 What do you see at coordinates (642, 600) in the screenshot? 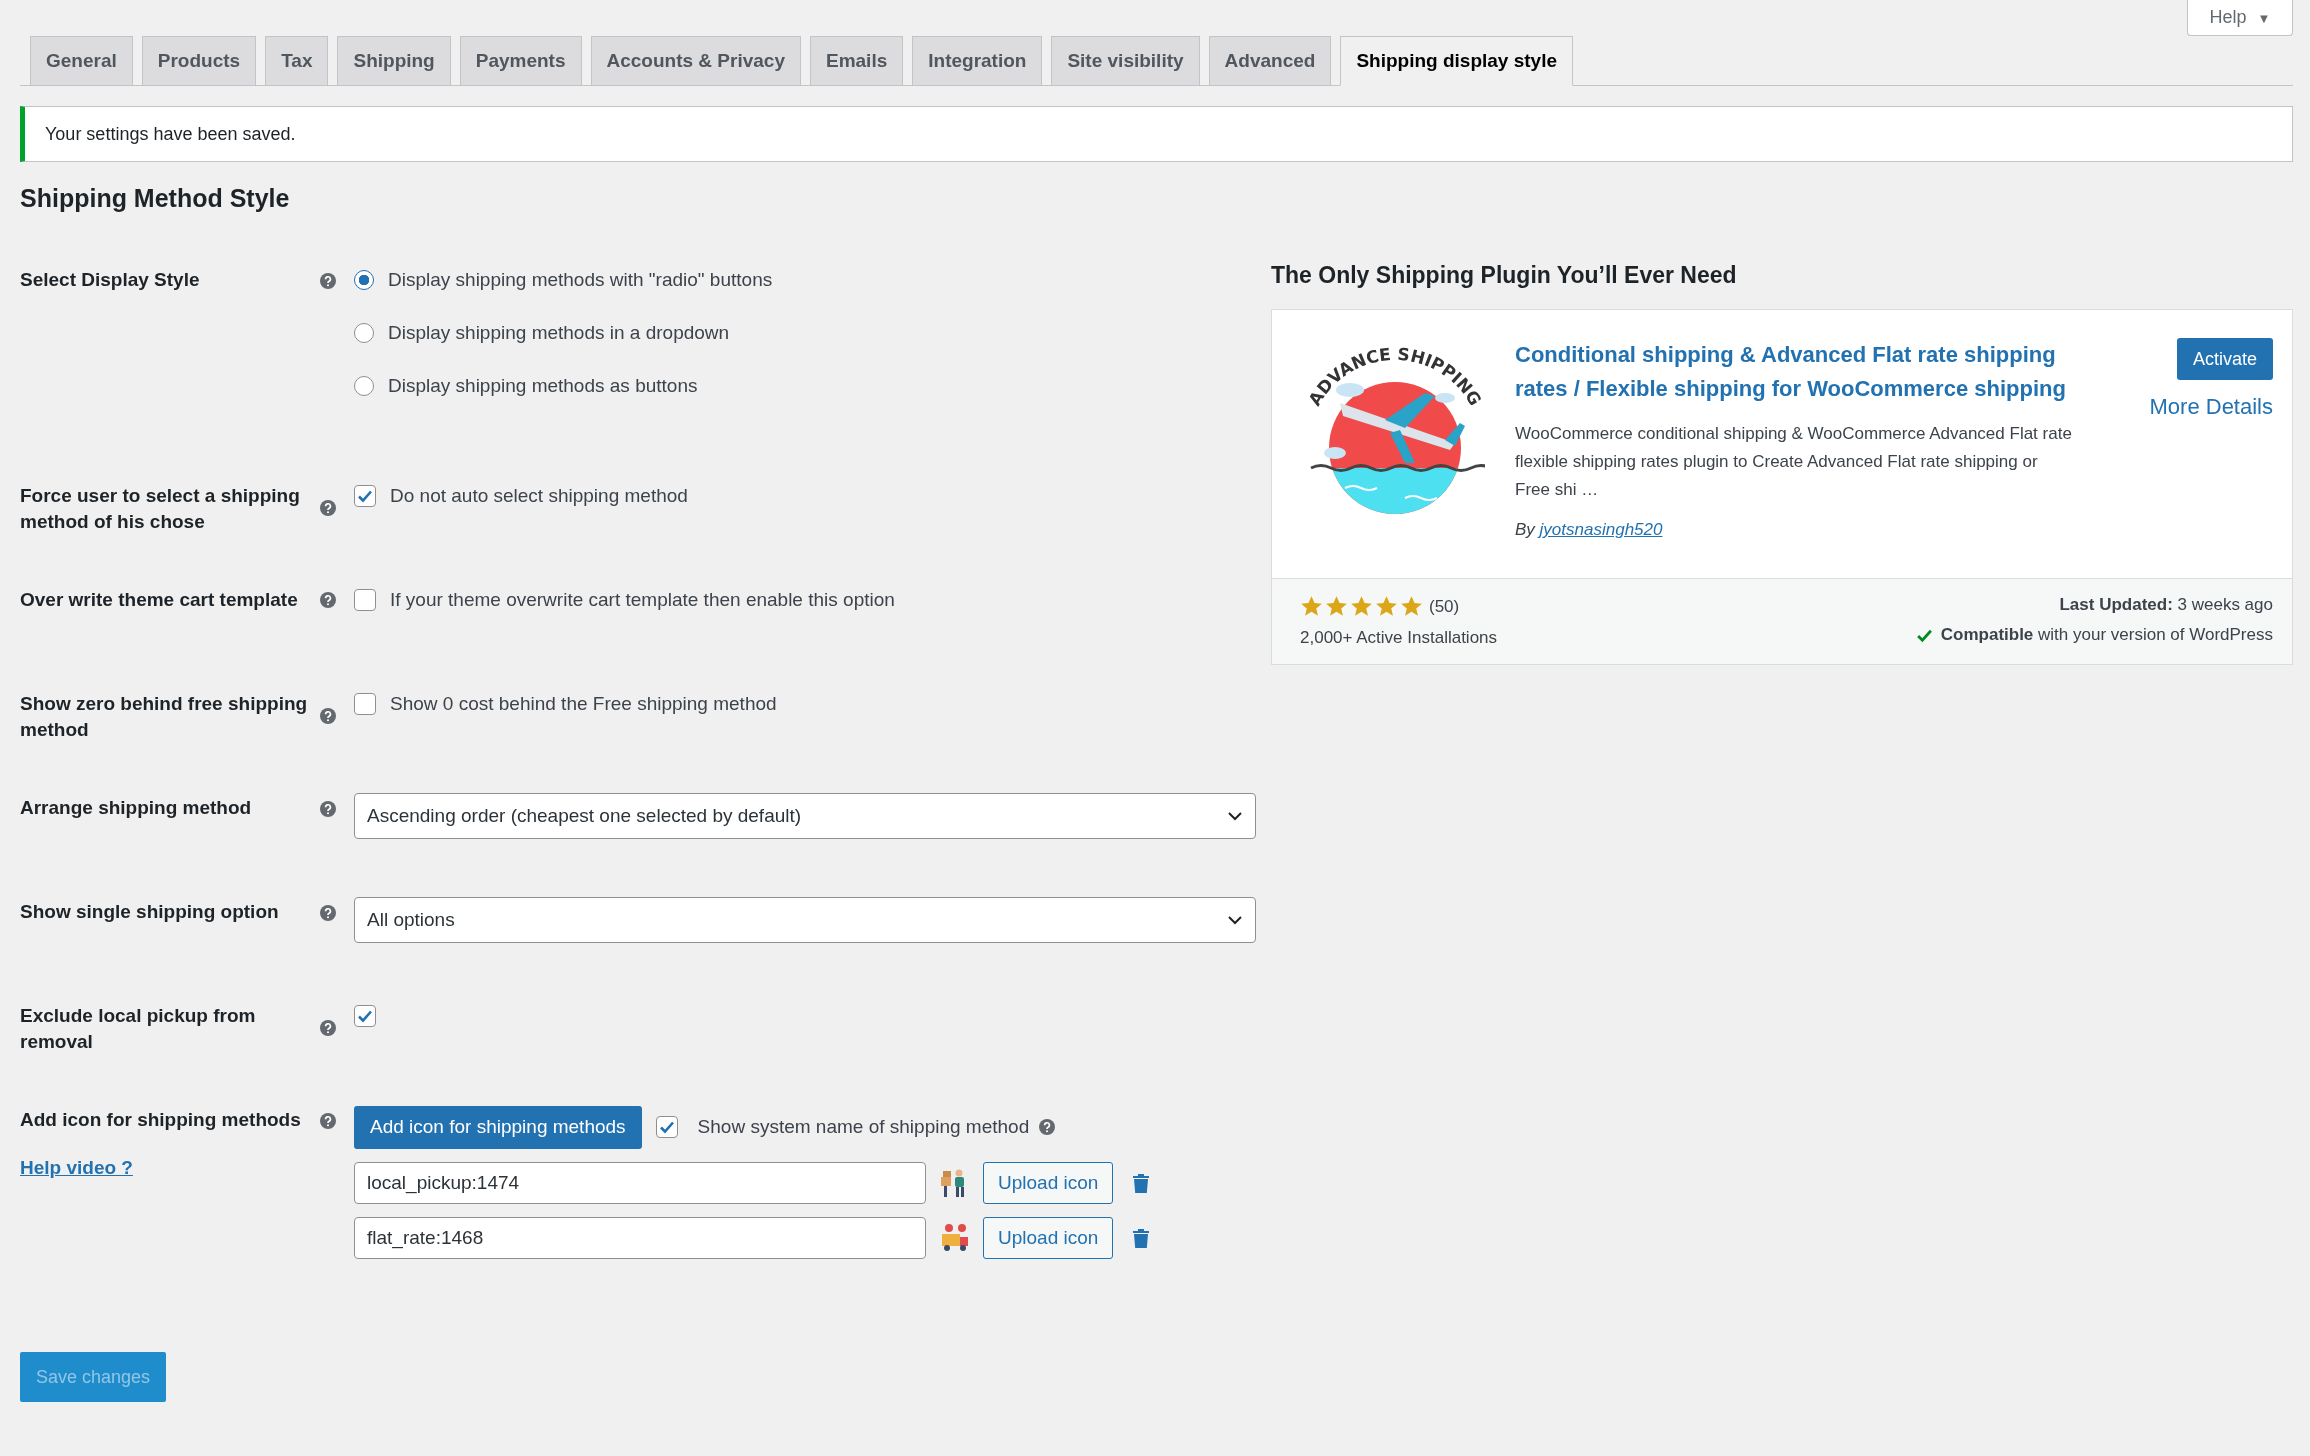
I see `checkbox-label: If your theme overwrite cart template then enable this option` at bounding box center [642, 600].